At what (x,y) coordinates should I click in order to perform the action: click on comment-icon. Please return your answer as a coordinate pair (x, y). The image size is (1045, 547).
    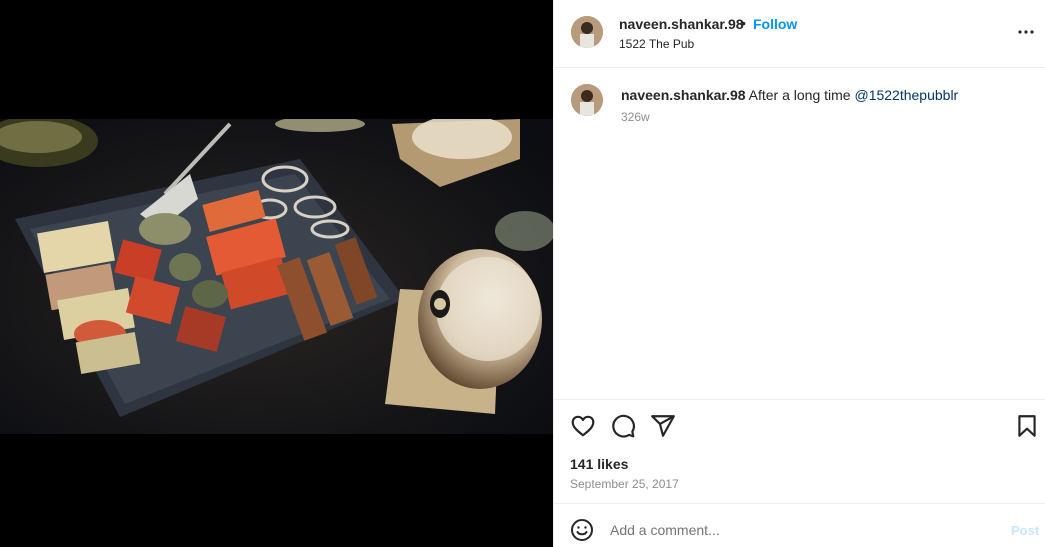
    Looking at the image, I should click on (623, 426).